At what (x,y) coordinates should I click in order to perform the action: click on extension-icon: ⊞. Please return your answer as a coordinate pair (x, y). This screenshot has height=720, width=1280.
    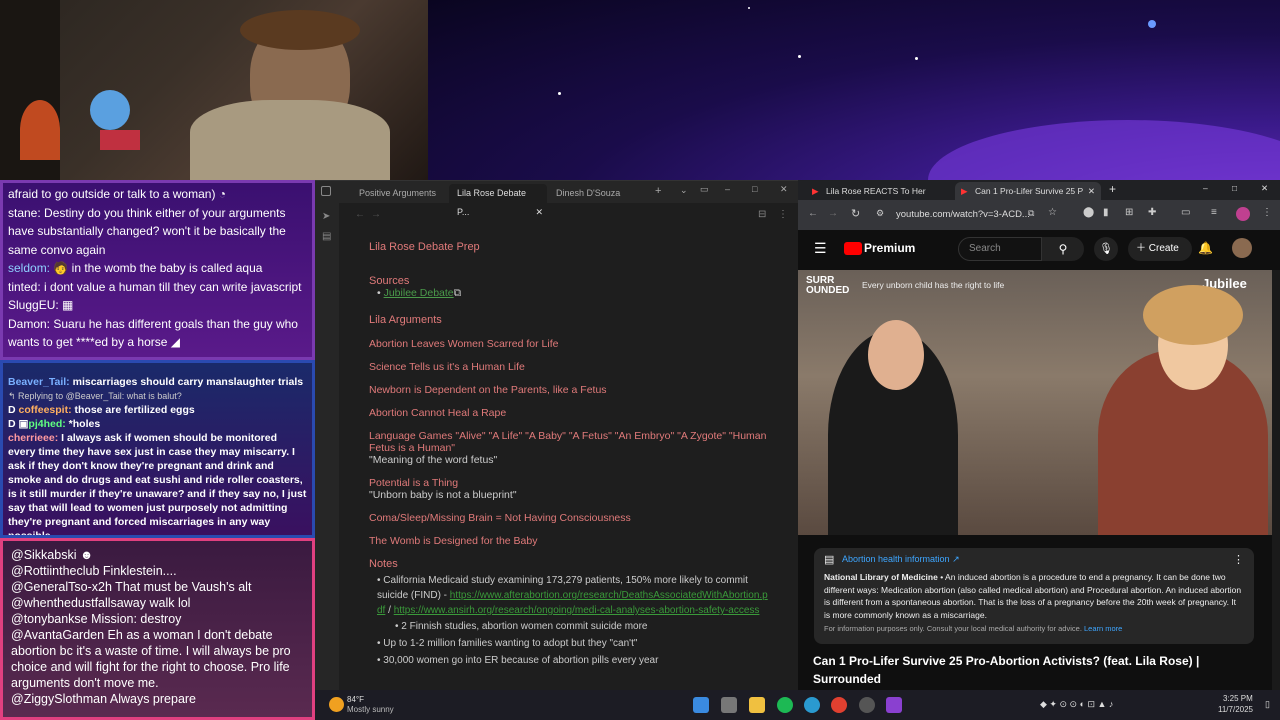
    Looking at the image, I should click on (1129, 212).